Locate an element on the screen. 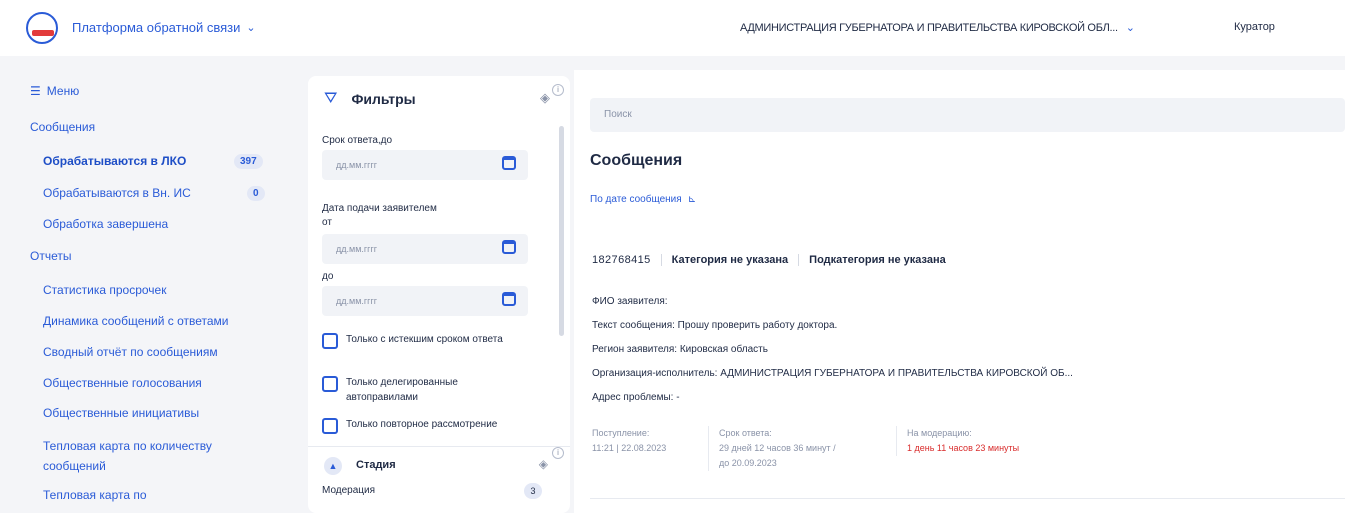 The width and height of the screenshot is (1345, 513). applicant-name: ФИО заявителя: is located at coordinates (630, 301).